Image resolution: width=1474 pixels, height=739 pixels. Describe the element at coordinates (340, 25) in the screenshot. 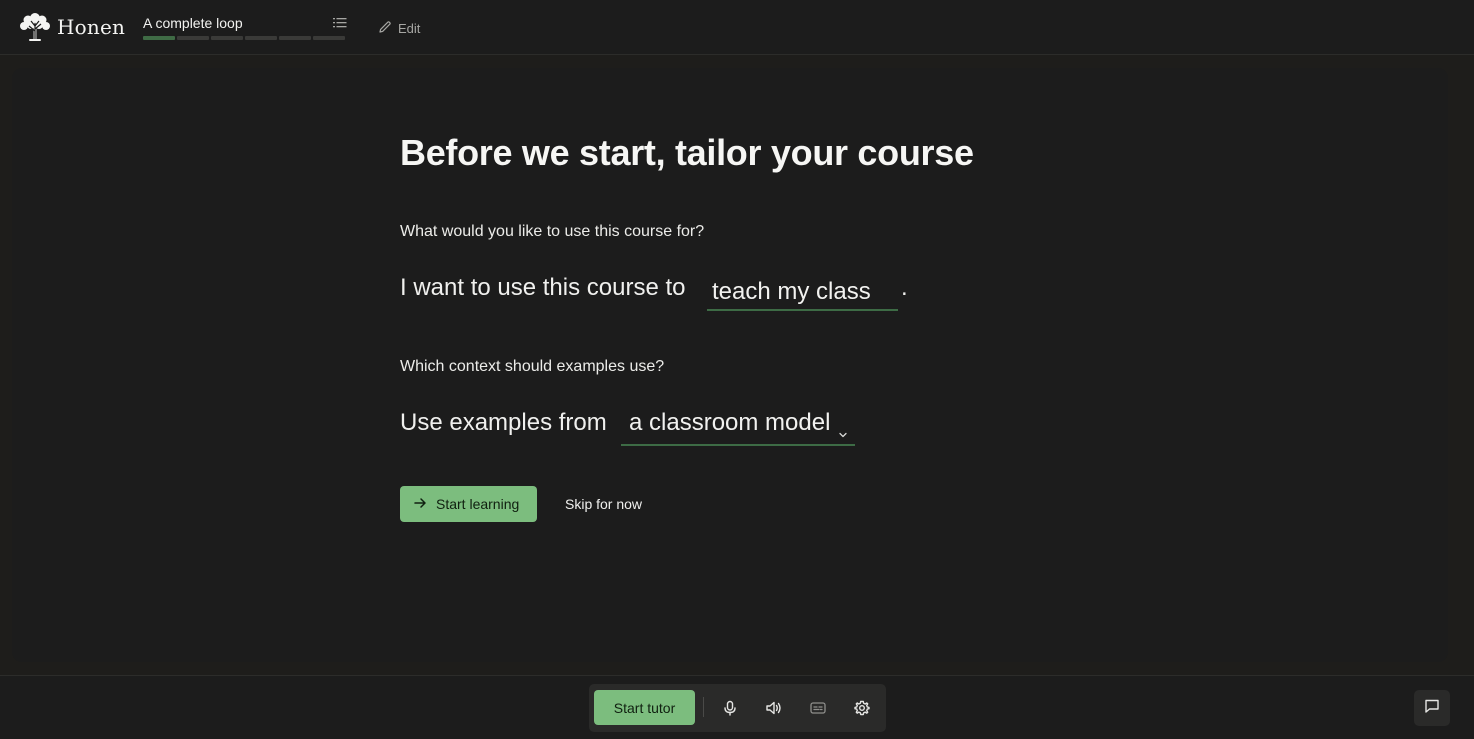

I see `list-icon` at that location.